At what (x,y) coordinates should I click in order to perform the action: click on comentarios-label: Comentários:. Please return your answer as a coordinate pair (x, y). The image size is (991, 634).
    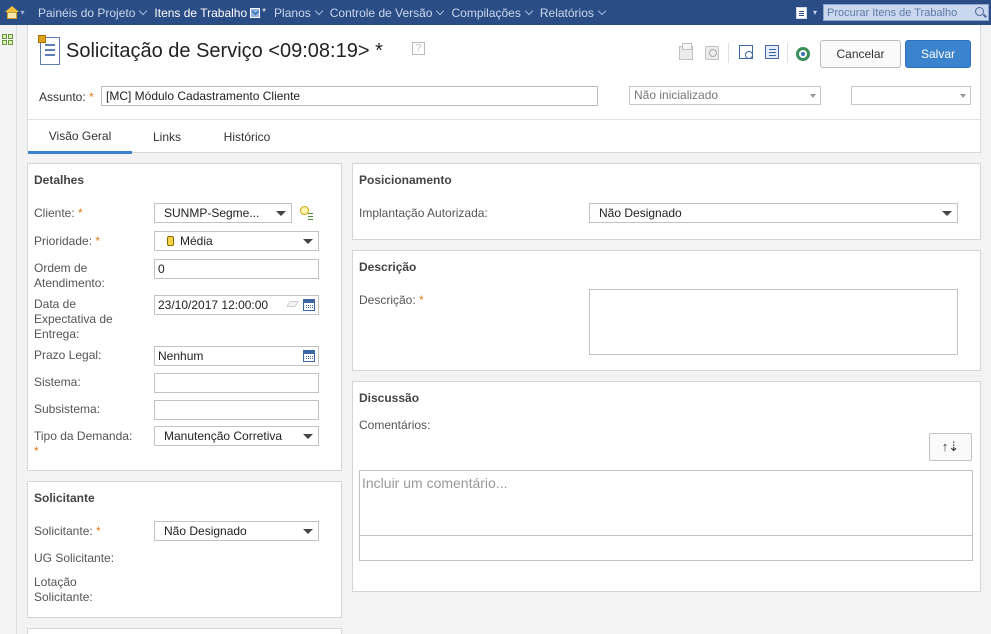
    Looking at the image, I should click on (395, 425).